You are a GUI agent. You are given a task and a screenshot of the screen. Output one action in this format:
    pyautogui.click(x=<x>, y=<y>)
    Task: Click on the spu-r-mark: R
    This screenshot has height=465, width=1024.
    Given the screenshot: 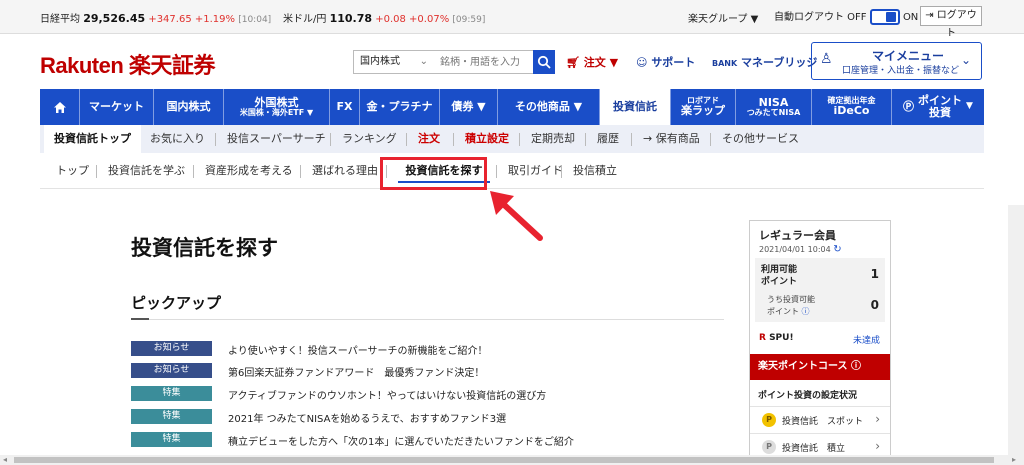 What is the action you would take?
    pyautogui.click(x=762, y=338)
    